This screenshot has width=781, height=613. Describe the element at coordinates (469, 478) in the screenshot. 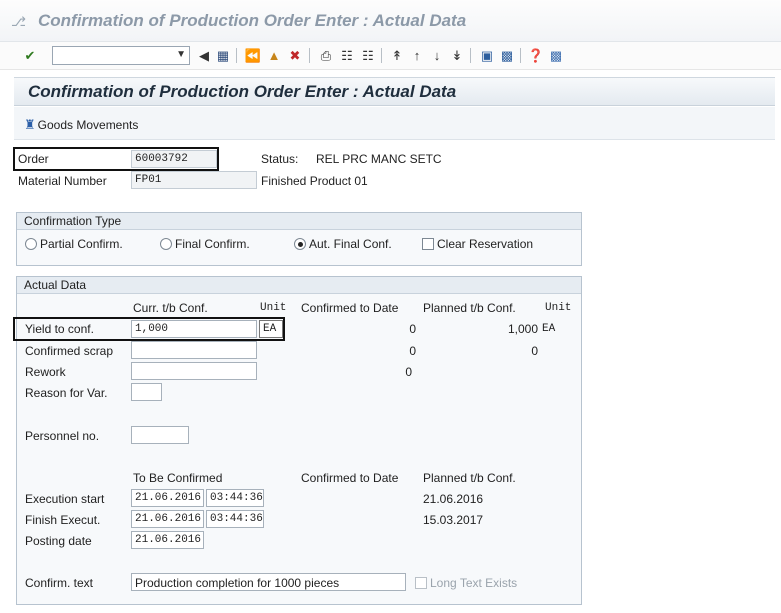

I see `col-planned-header-2: Planned t/b Conf.` at that location.